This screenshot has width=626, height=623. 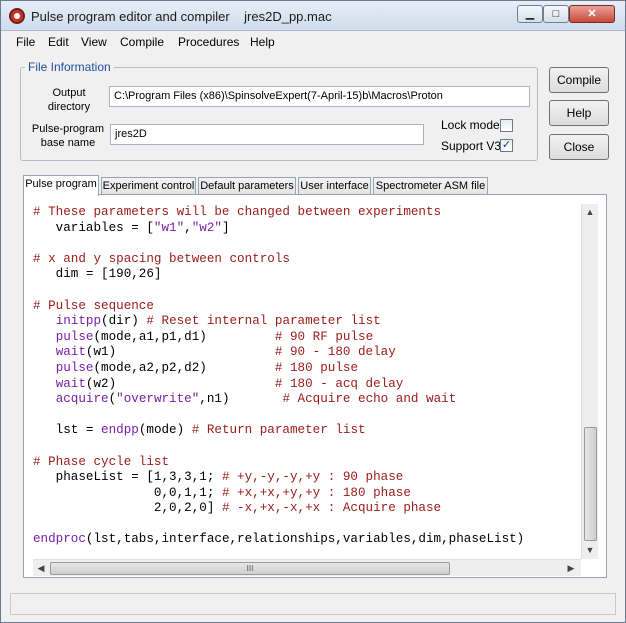 What do you see at coordinates (306, 338) in the screenshot?
I see `code-line: pulse(mode,a1,p1,d1) # 90 RF pulse` at bounding box center [306, 338].